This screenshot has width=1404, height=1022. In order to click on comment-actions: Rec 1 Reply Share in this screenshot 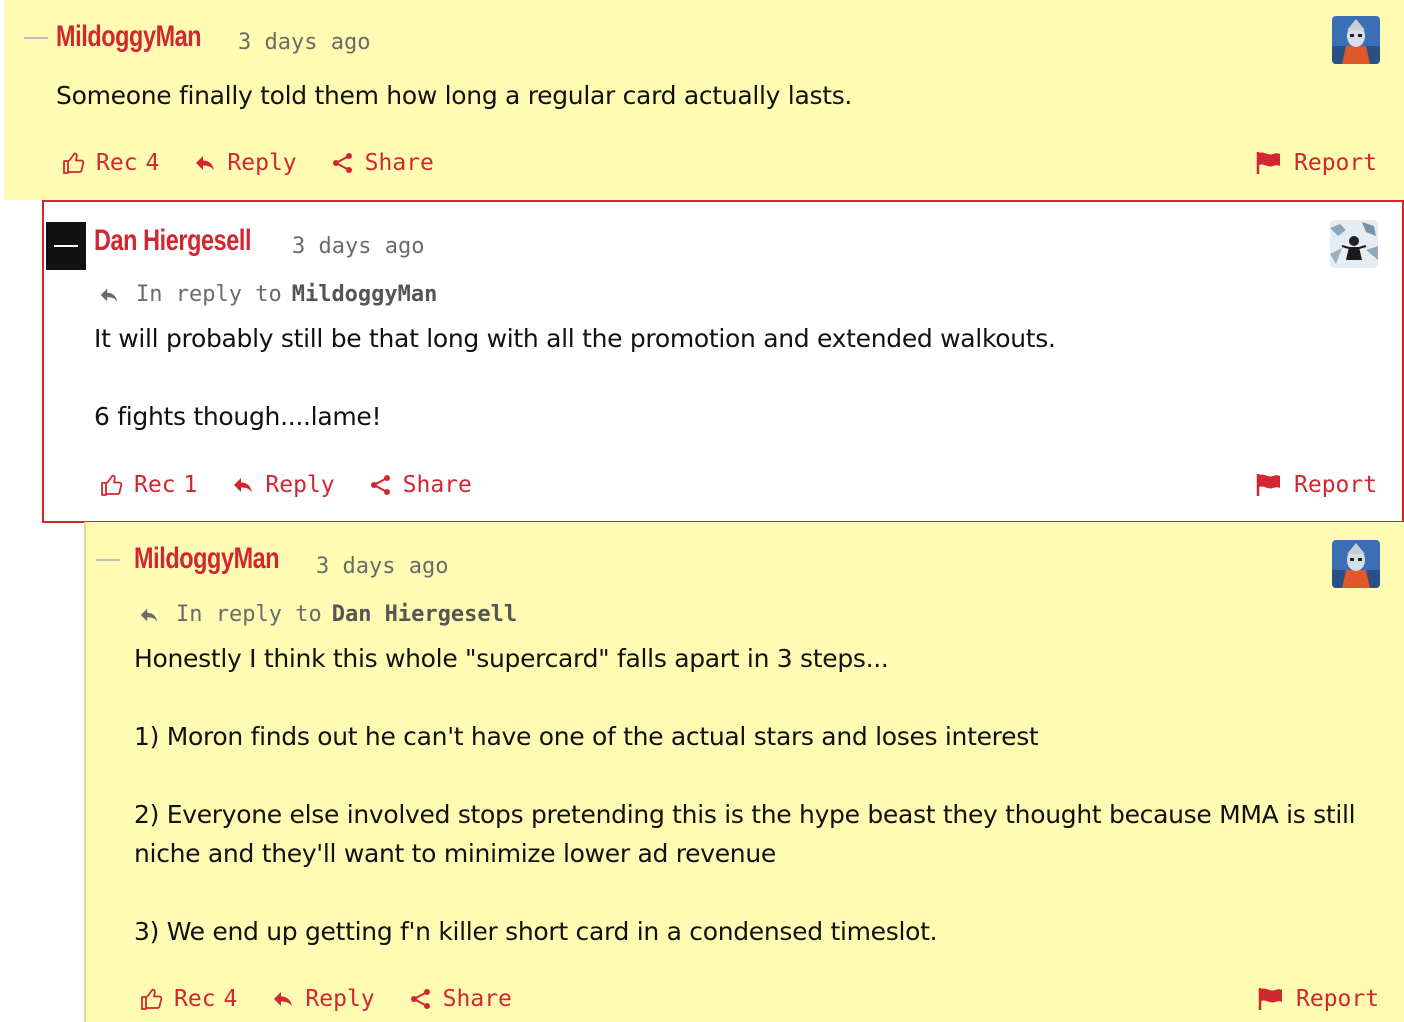, I will do `click(303, 485)`.